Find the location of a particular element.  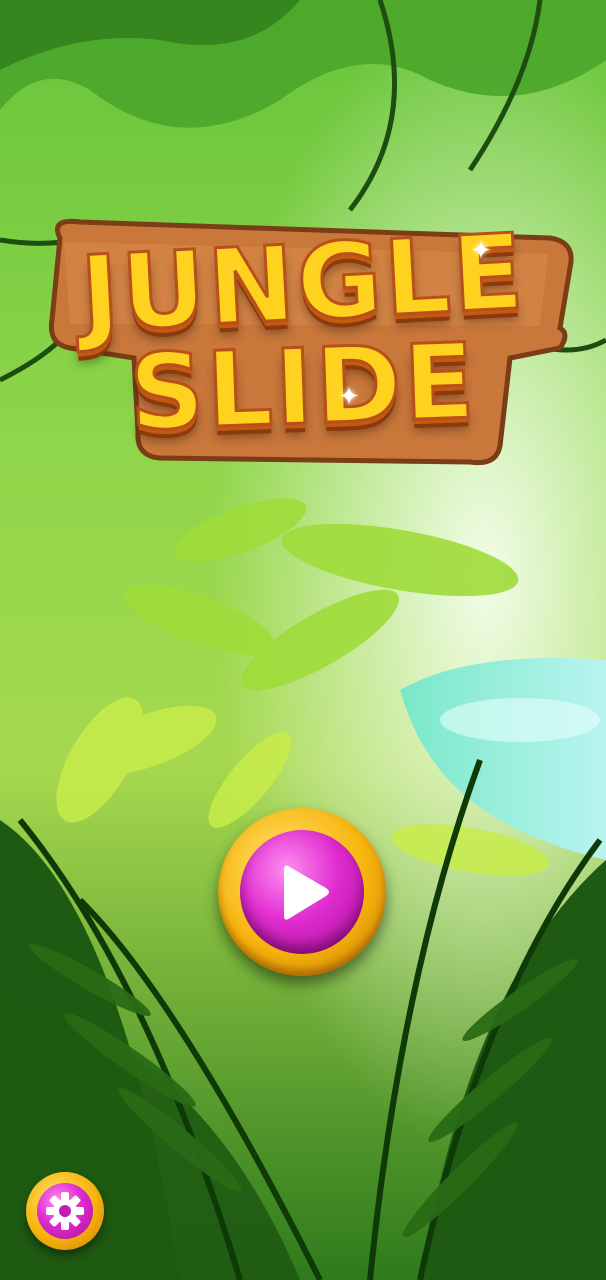

play-triangle-icon is located at coordinates (306, 892).